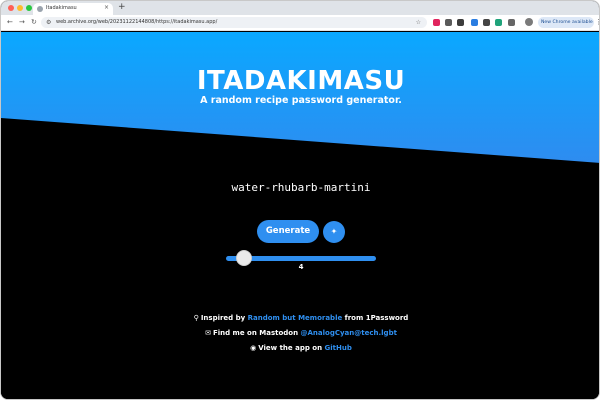 The width and height of the screenshot is (600, 400). I want to click on slider-thumb, so click(244, 258).